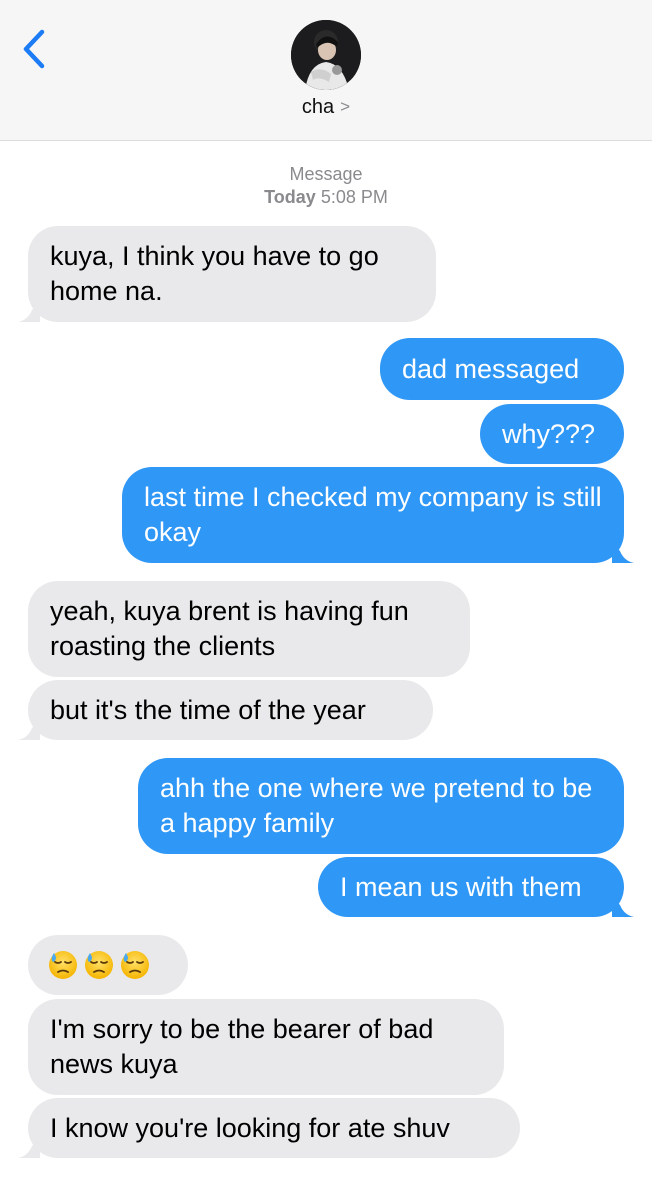 The image size is (652, 1200). I want to click on incoming-message-bubble: but it's the time of the year, so click(225, 710).